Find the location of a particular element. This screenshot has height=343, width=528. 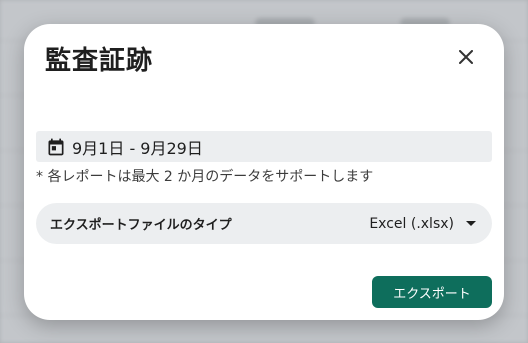

file-type-value: Excel (.xlsx) is located at coordinates (411, 223).